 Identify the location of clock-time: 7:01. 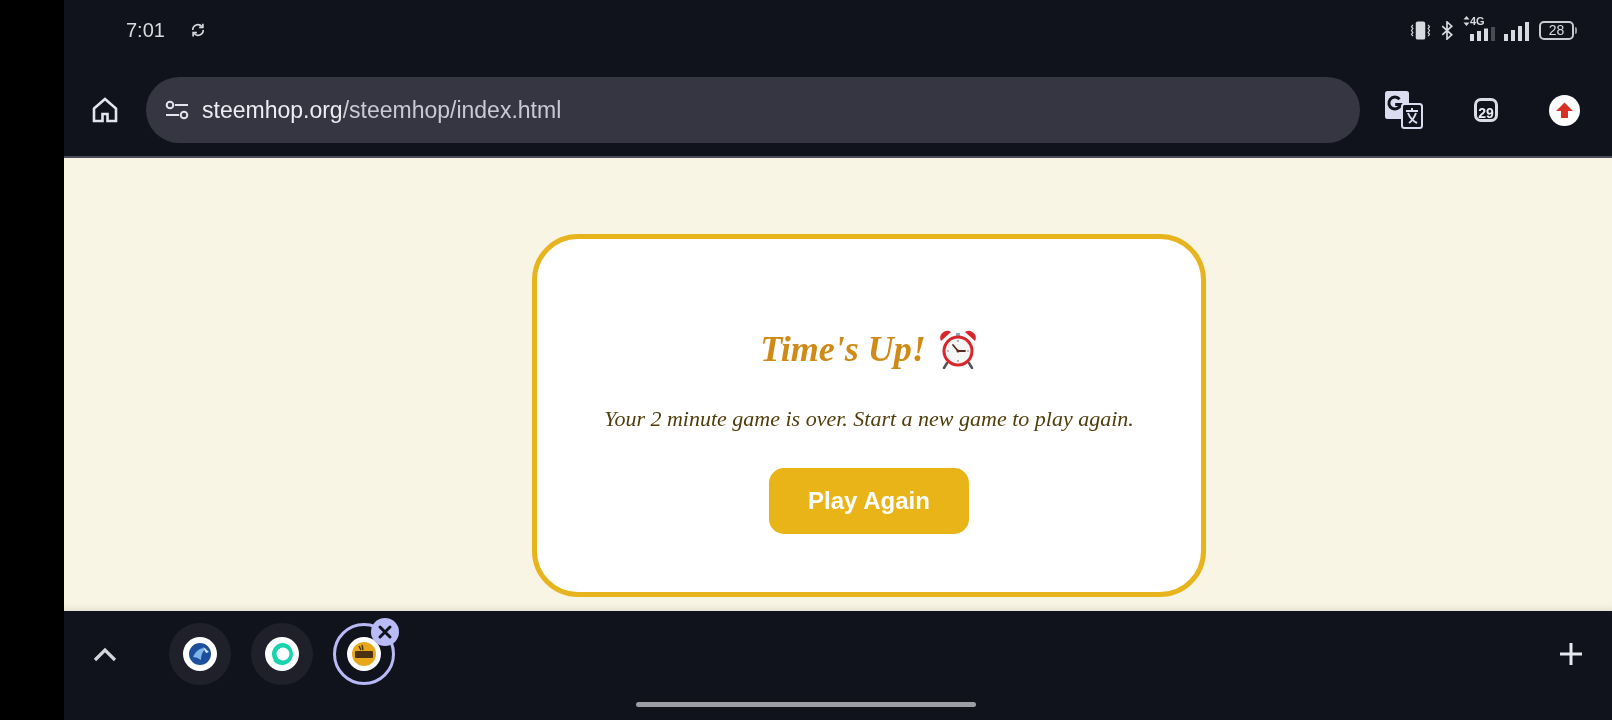
(145, 30).